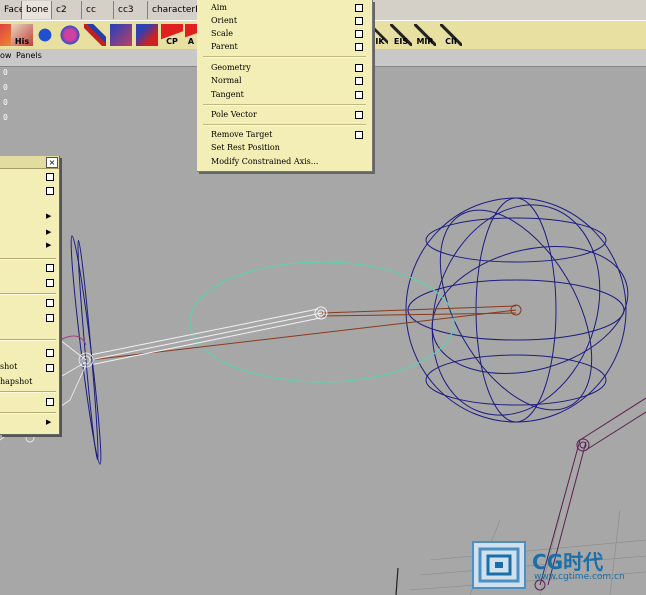 The image size is (646, 595). I want to click on shelf-tab: c2, so click(67, 10).